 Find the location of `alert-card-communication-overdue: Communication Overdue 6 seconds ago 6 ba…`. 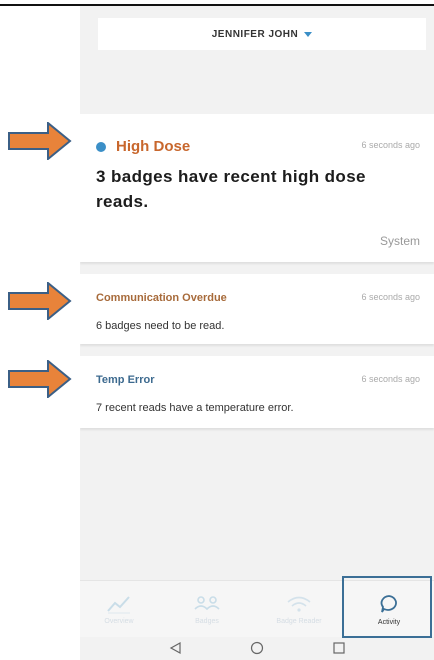

alert-card-communication-overdue: Communication Overdue 6 seconds ago 6 ba… is located at coordinates (257, 309).